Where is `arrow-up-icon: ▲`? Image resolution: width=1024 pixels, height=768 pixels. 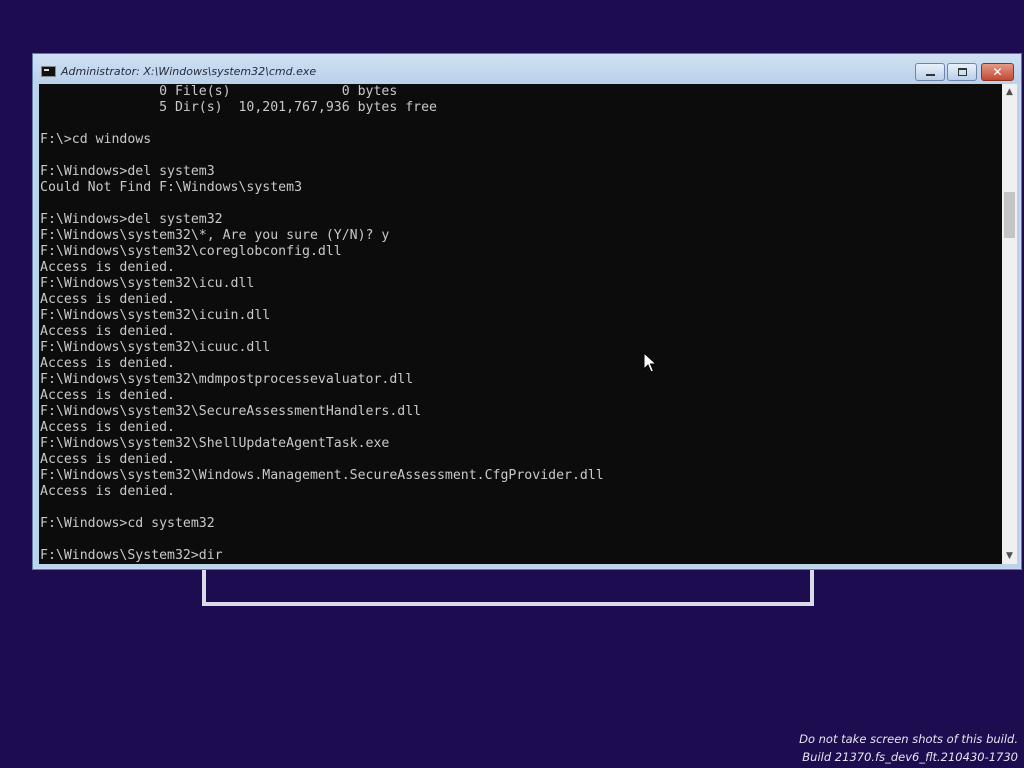
arrow-up-icon: ▲ is located at coordinates (1009, 92).